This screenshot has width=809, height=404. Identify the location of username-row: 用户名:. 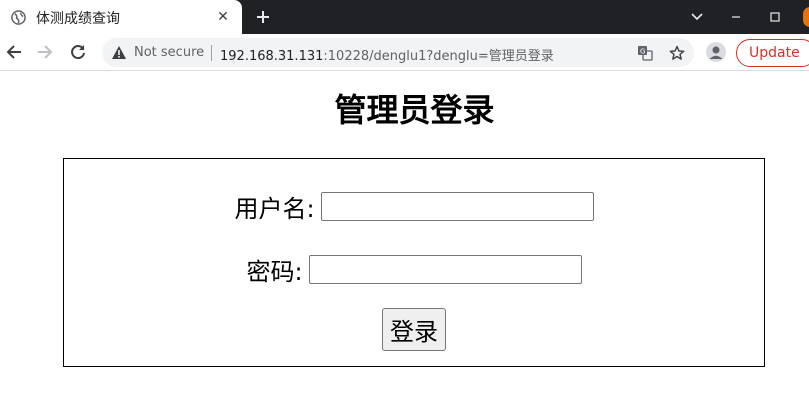
(414, 206).